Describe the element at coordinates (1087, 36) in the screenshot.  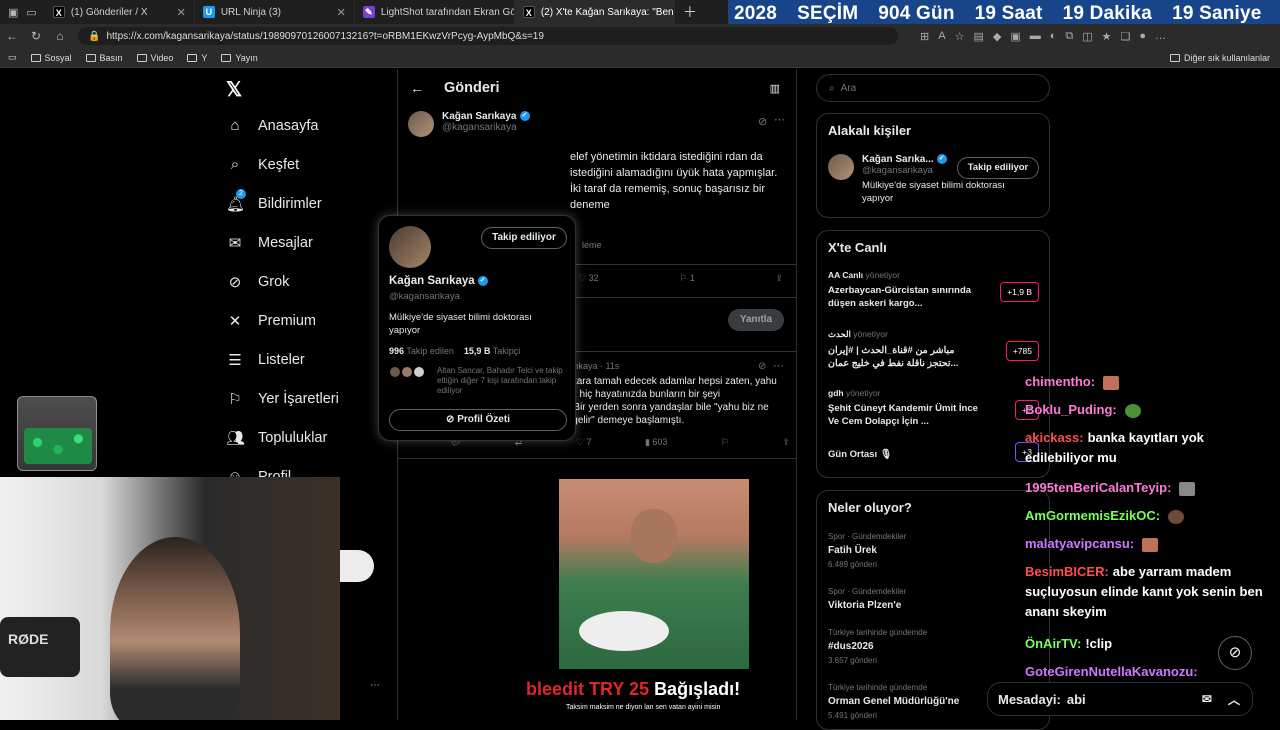
I see `split-screen-icon: ◫` at that location.